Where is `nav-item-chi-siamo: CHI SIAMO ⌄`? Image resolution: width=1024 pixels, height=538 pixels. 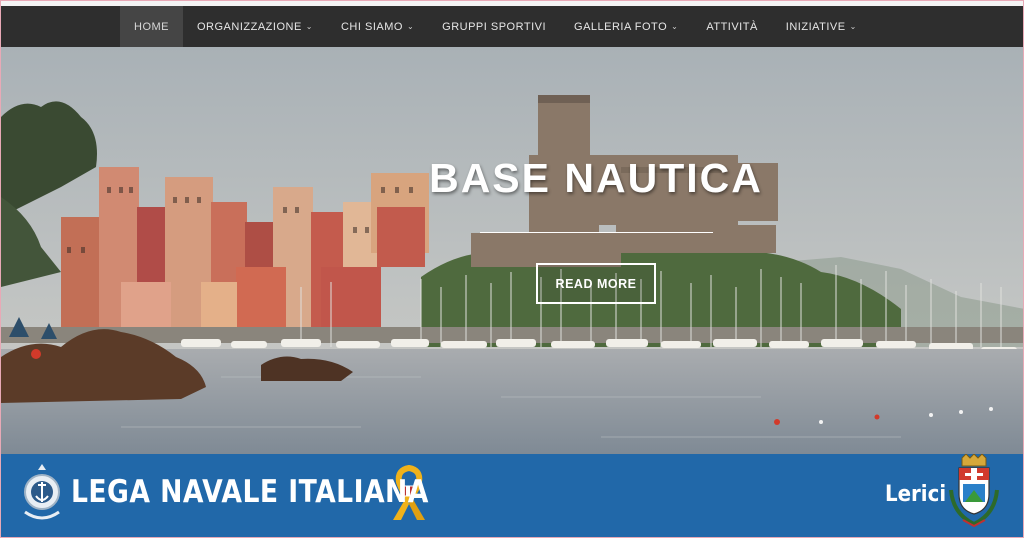 nav-item-chi-siamo: CHI SIAMO ⌄ is located at coordinates (377, 26).